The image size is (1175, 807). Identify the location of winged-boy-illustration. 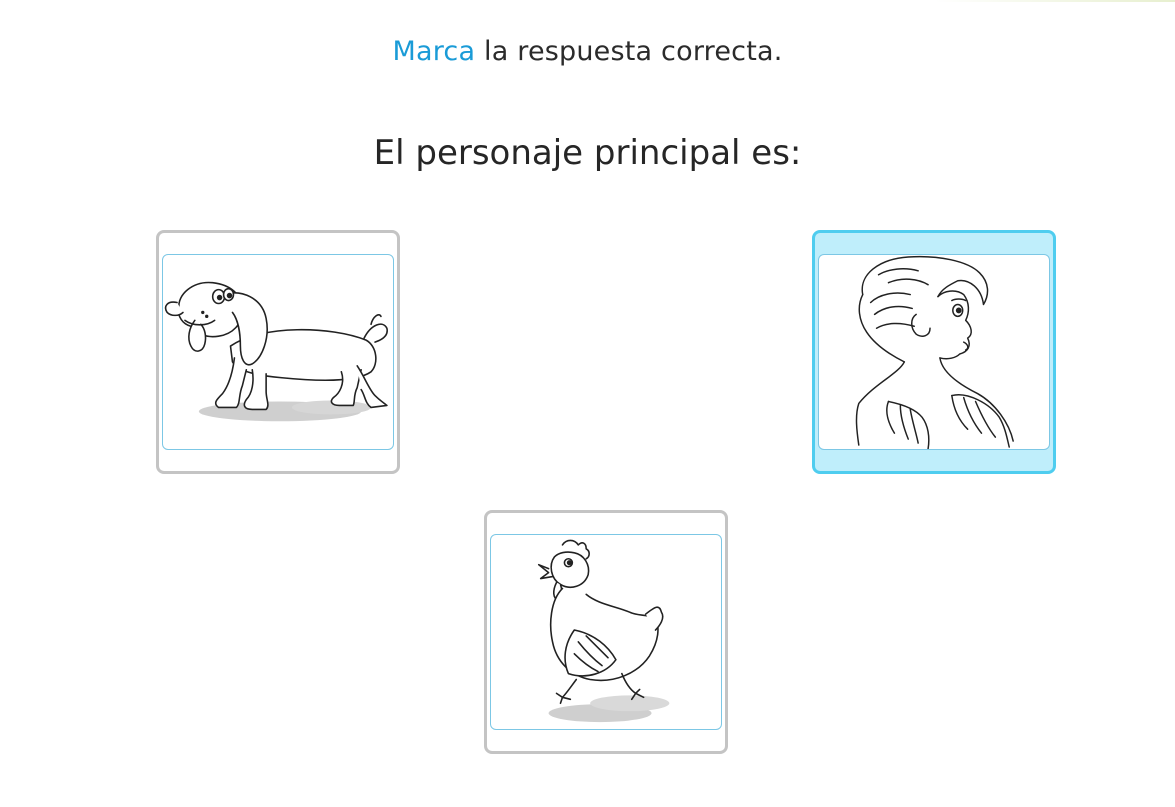
(934, 352).